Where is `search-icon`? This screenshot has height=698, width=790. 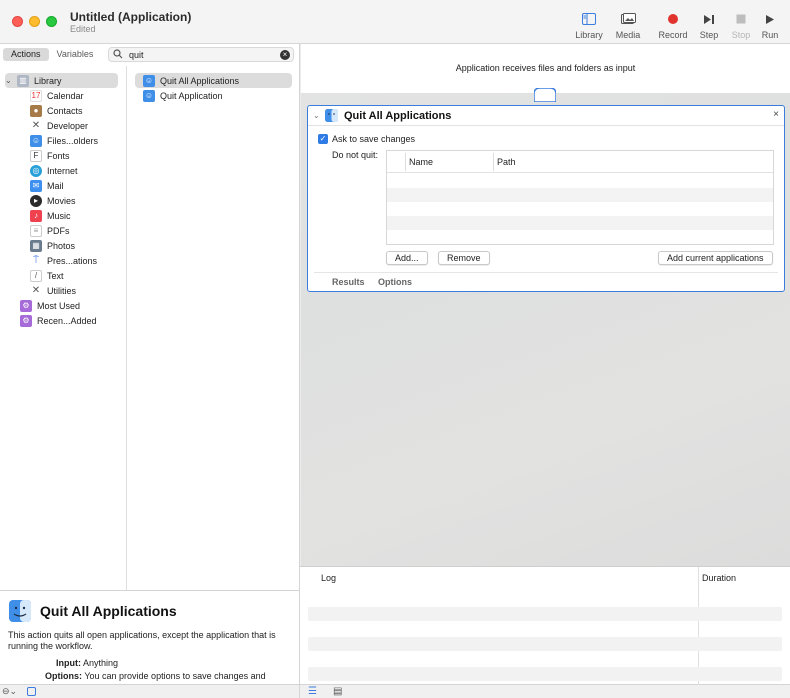
search-icon is located at coordinates (118, 55).